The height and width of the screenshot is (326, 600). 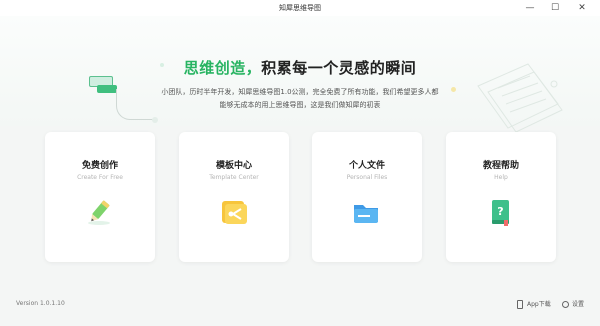 What do you see at coordinates (520, 304) in the screenshot?
I see `phone-icon` at bounding box center [520, 304].